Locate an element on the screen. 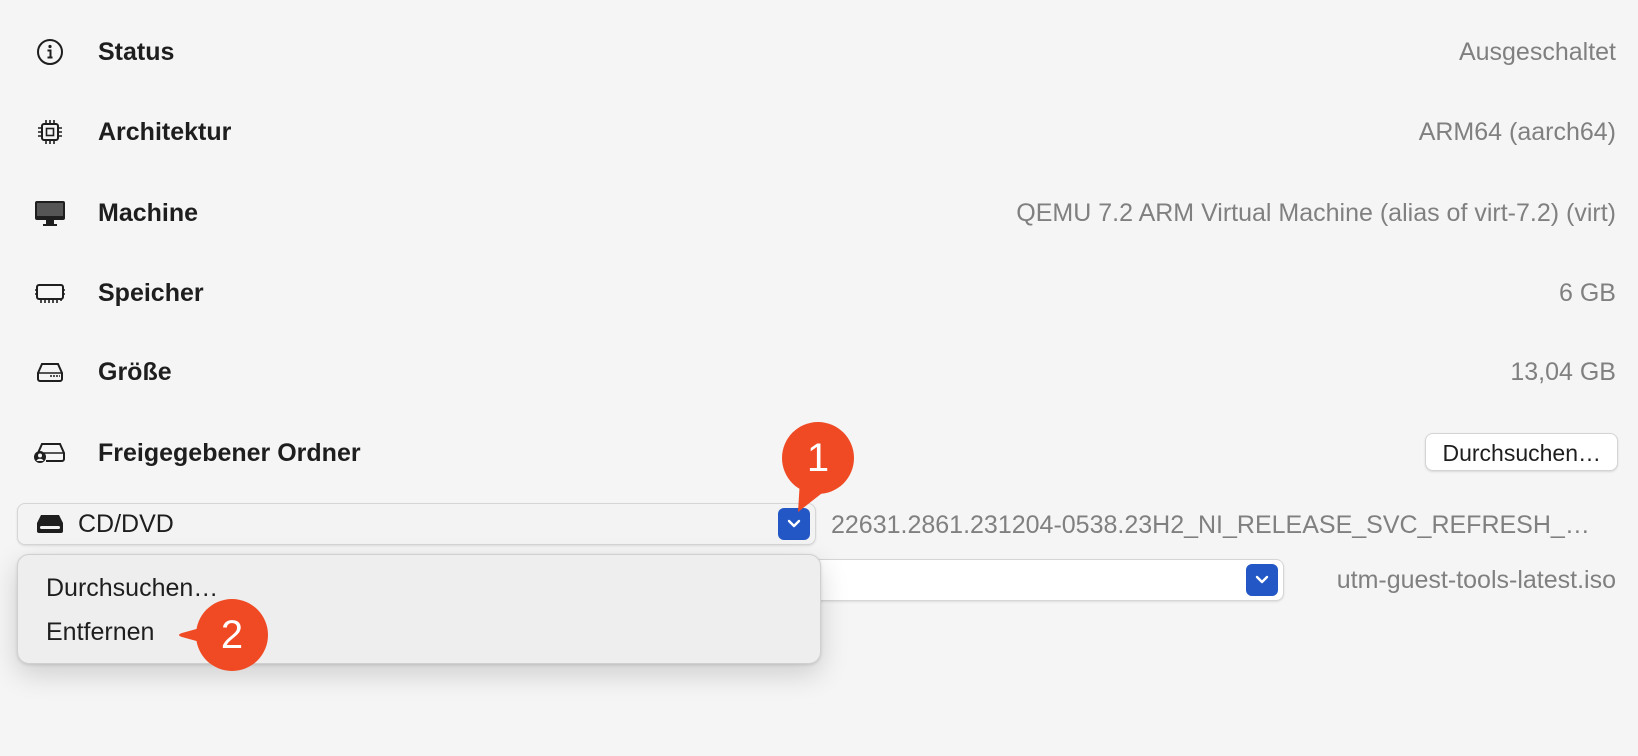  cpu-icon is located at coordinates (50, 132).